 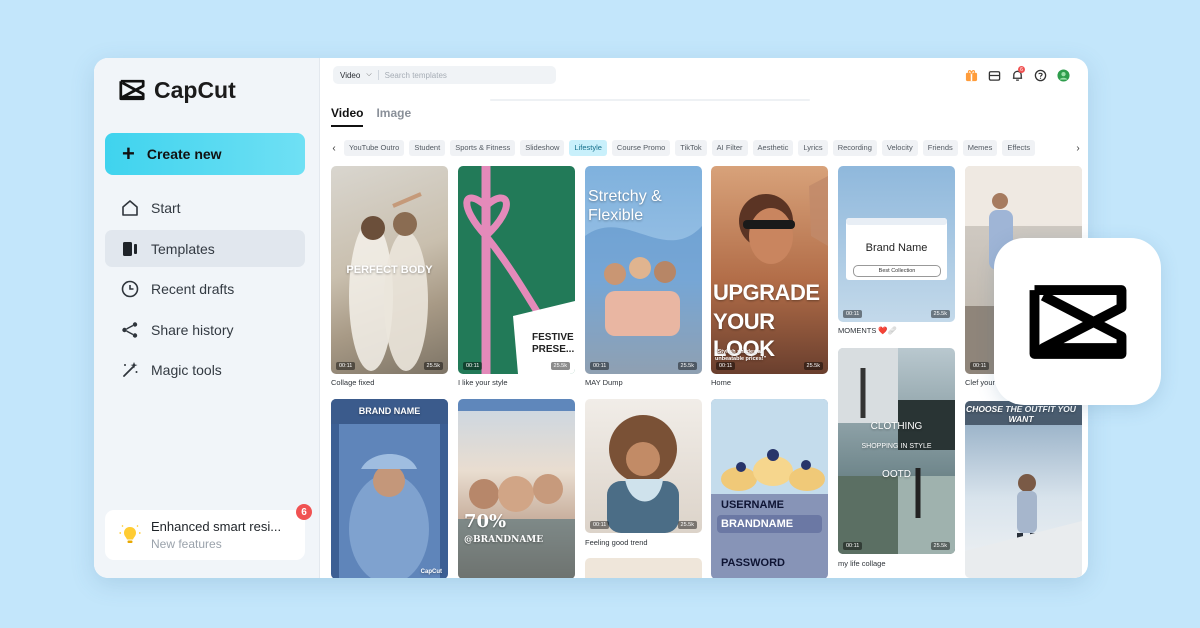 What do you see at coordinates (1077, 321) in the screenshot?
I see `capcut-brand-badge` at bounding box center [1077, 321].